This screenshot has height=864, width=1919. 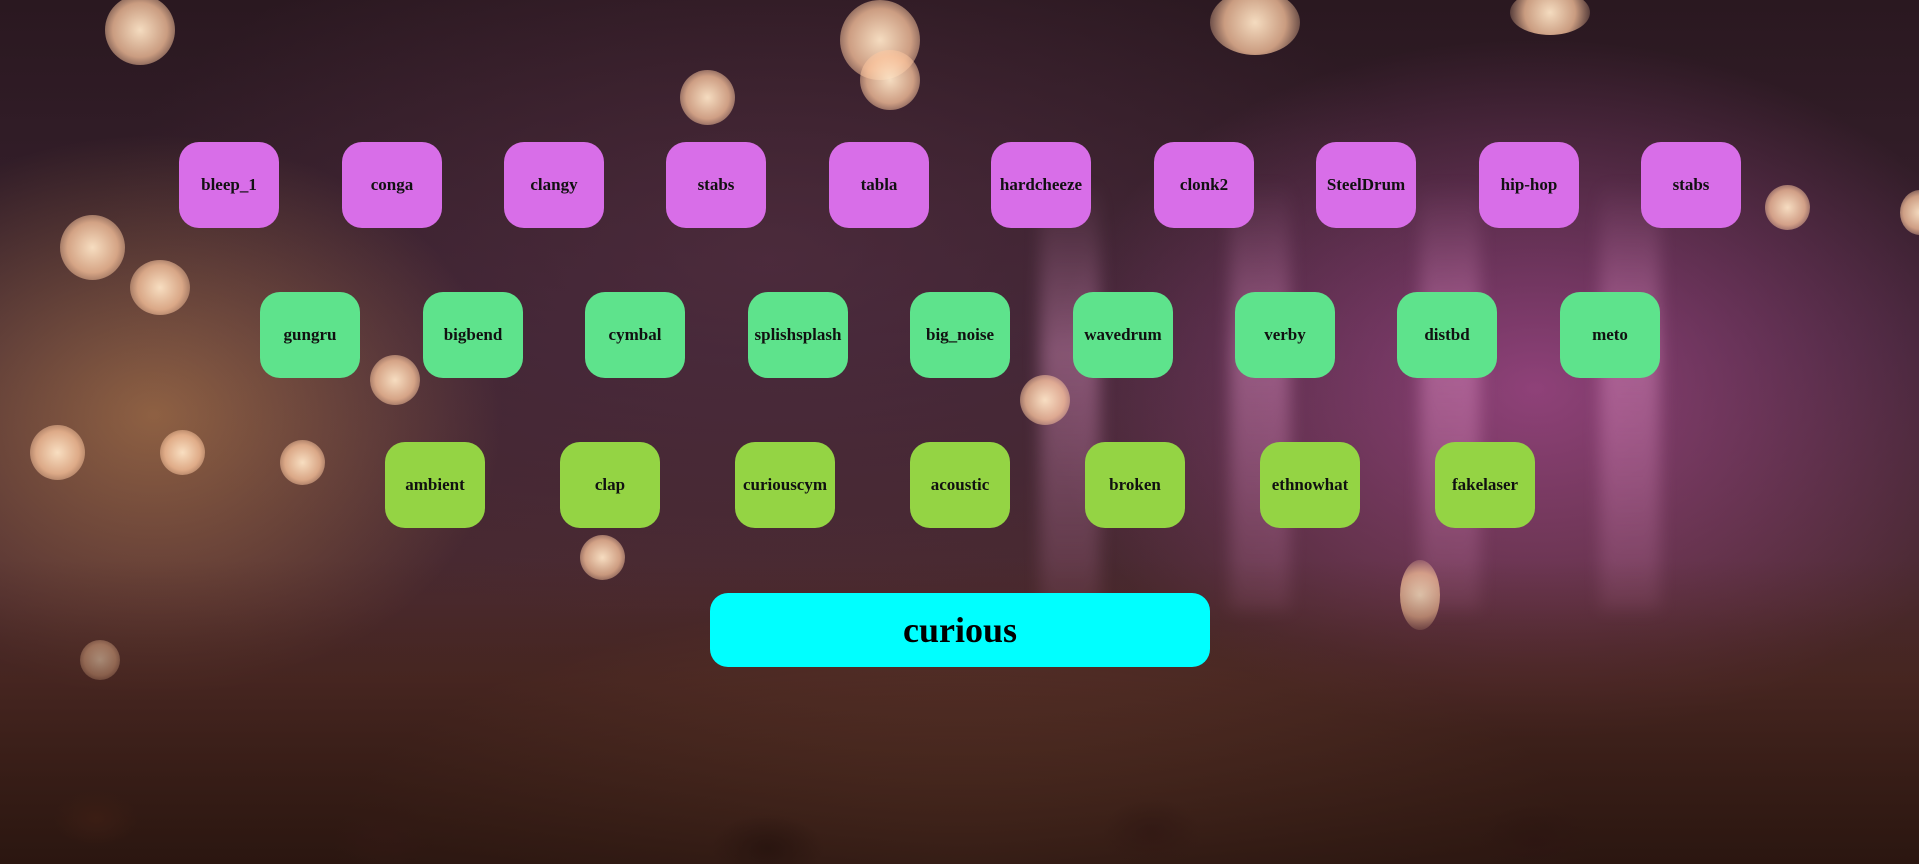 What do you see at coordinates (473, 335) in the screenshot?
I see `drum-pad: bigbend` at bounding box center [473, 335].